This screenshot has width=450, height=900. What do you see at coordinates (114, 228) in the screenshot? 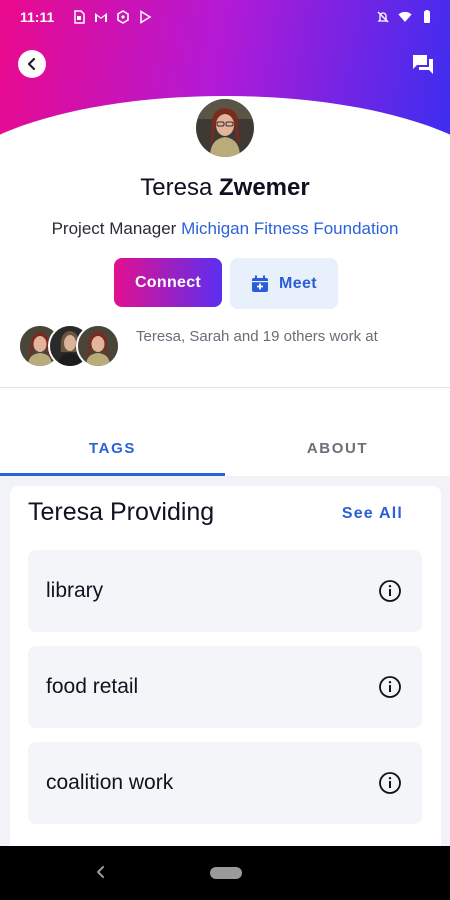
I see `job-title: Project Manager` at bounding box center [114, 228].